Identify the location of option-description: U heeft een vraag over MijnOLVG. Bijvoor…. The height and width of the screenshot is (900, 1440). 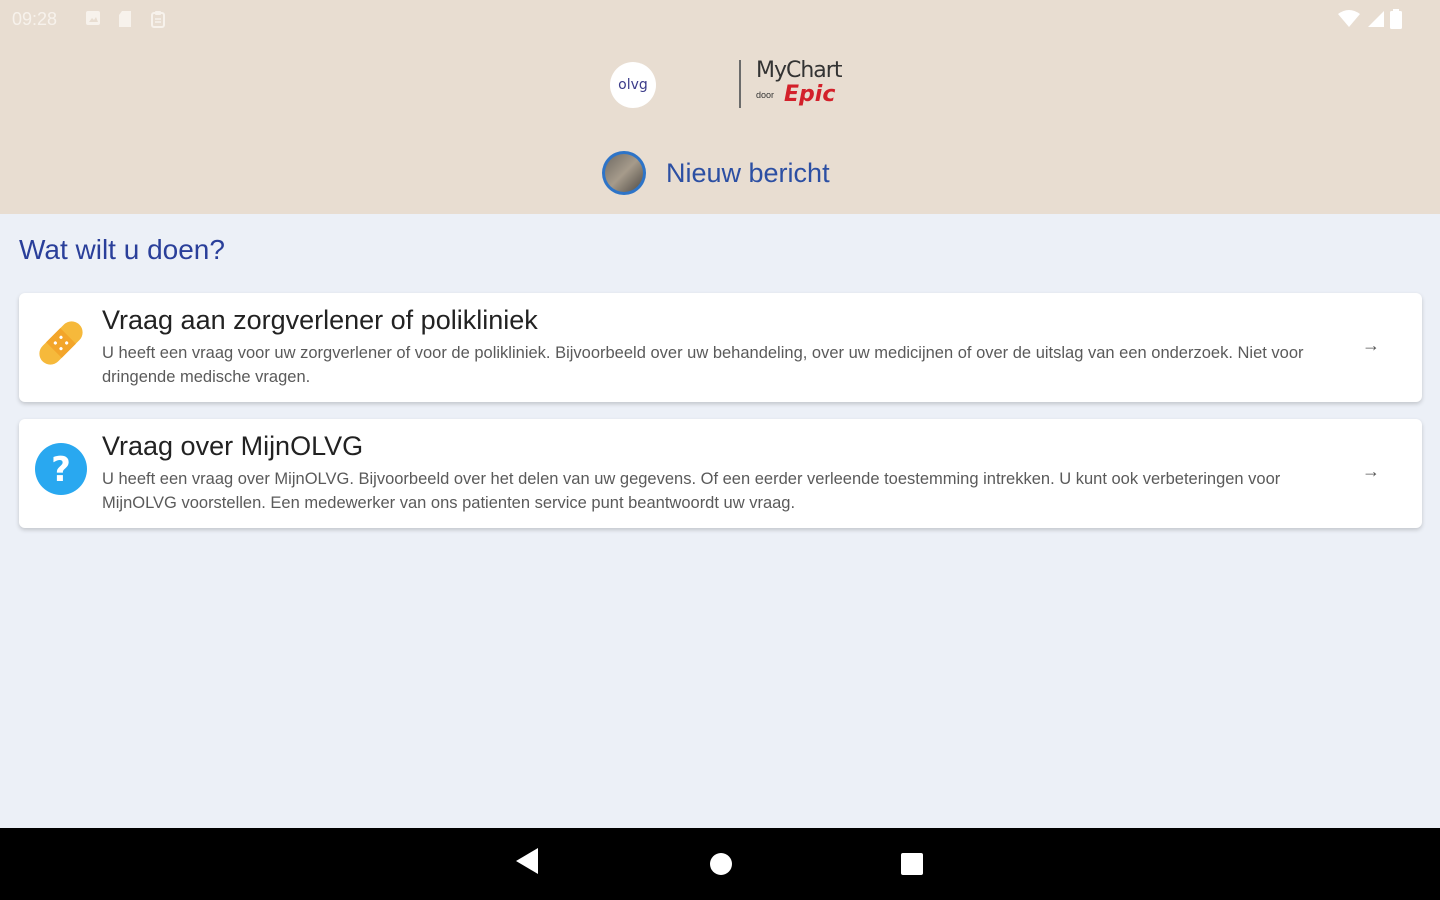
(691, 491).